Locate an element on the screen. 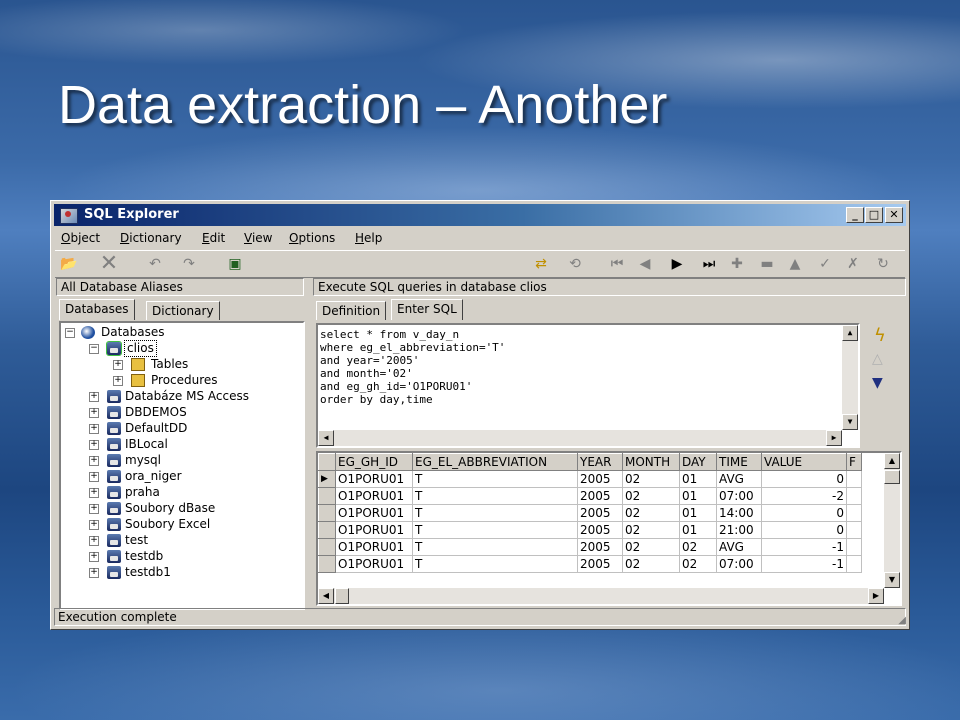 The image size is (960, 720). resize-grip-icon: ◢ is located at coordinates (902, 620).